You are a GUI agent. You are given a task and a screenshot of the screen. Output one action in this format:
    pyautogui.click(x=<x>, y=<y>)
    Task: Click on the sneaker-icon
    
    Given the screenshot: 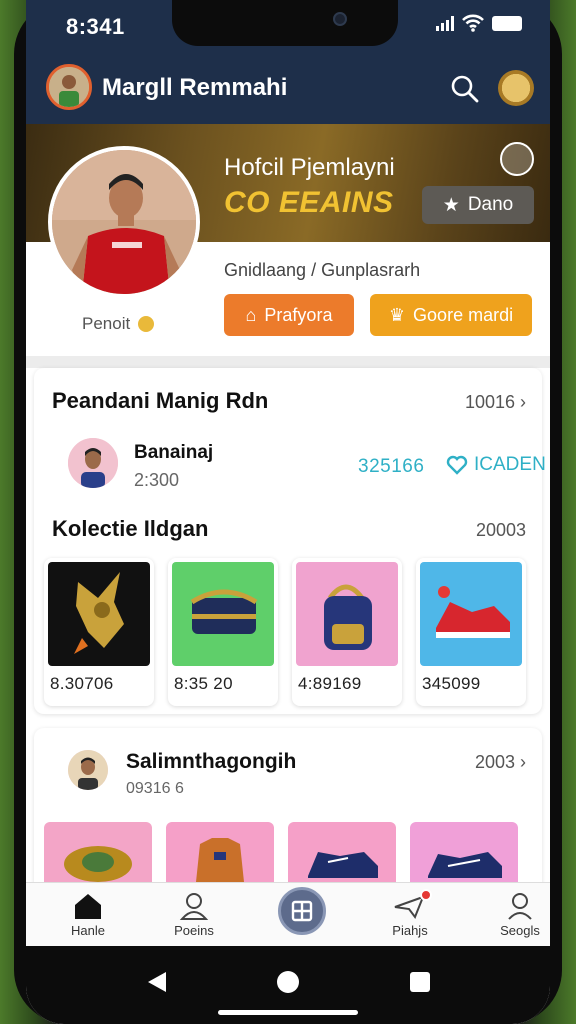 What is the action you would take?
    pyautogui.click(x=471, y=614)
    